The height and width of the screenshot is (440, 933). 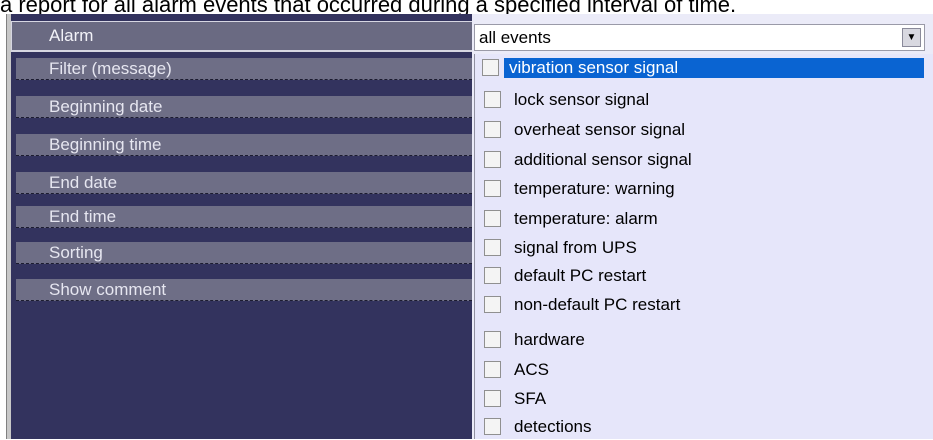 What do you see at coordinates (244, 183) in the screenshot?
I see `property-row-end-date: End date` at bounding box center [244, 183].